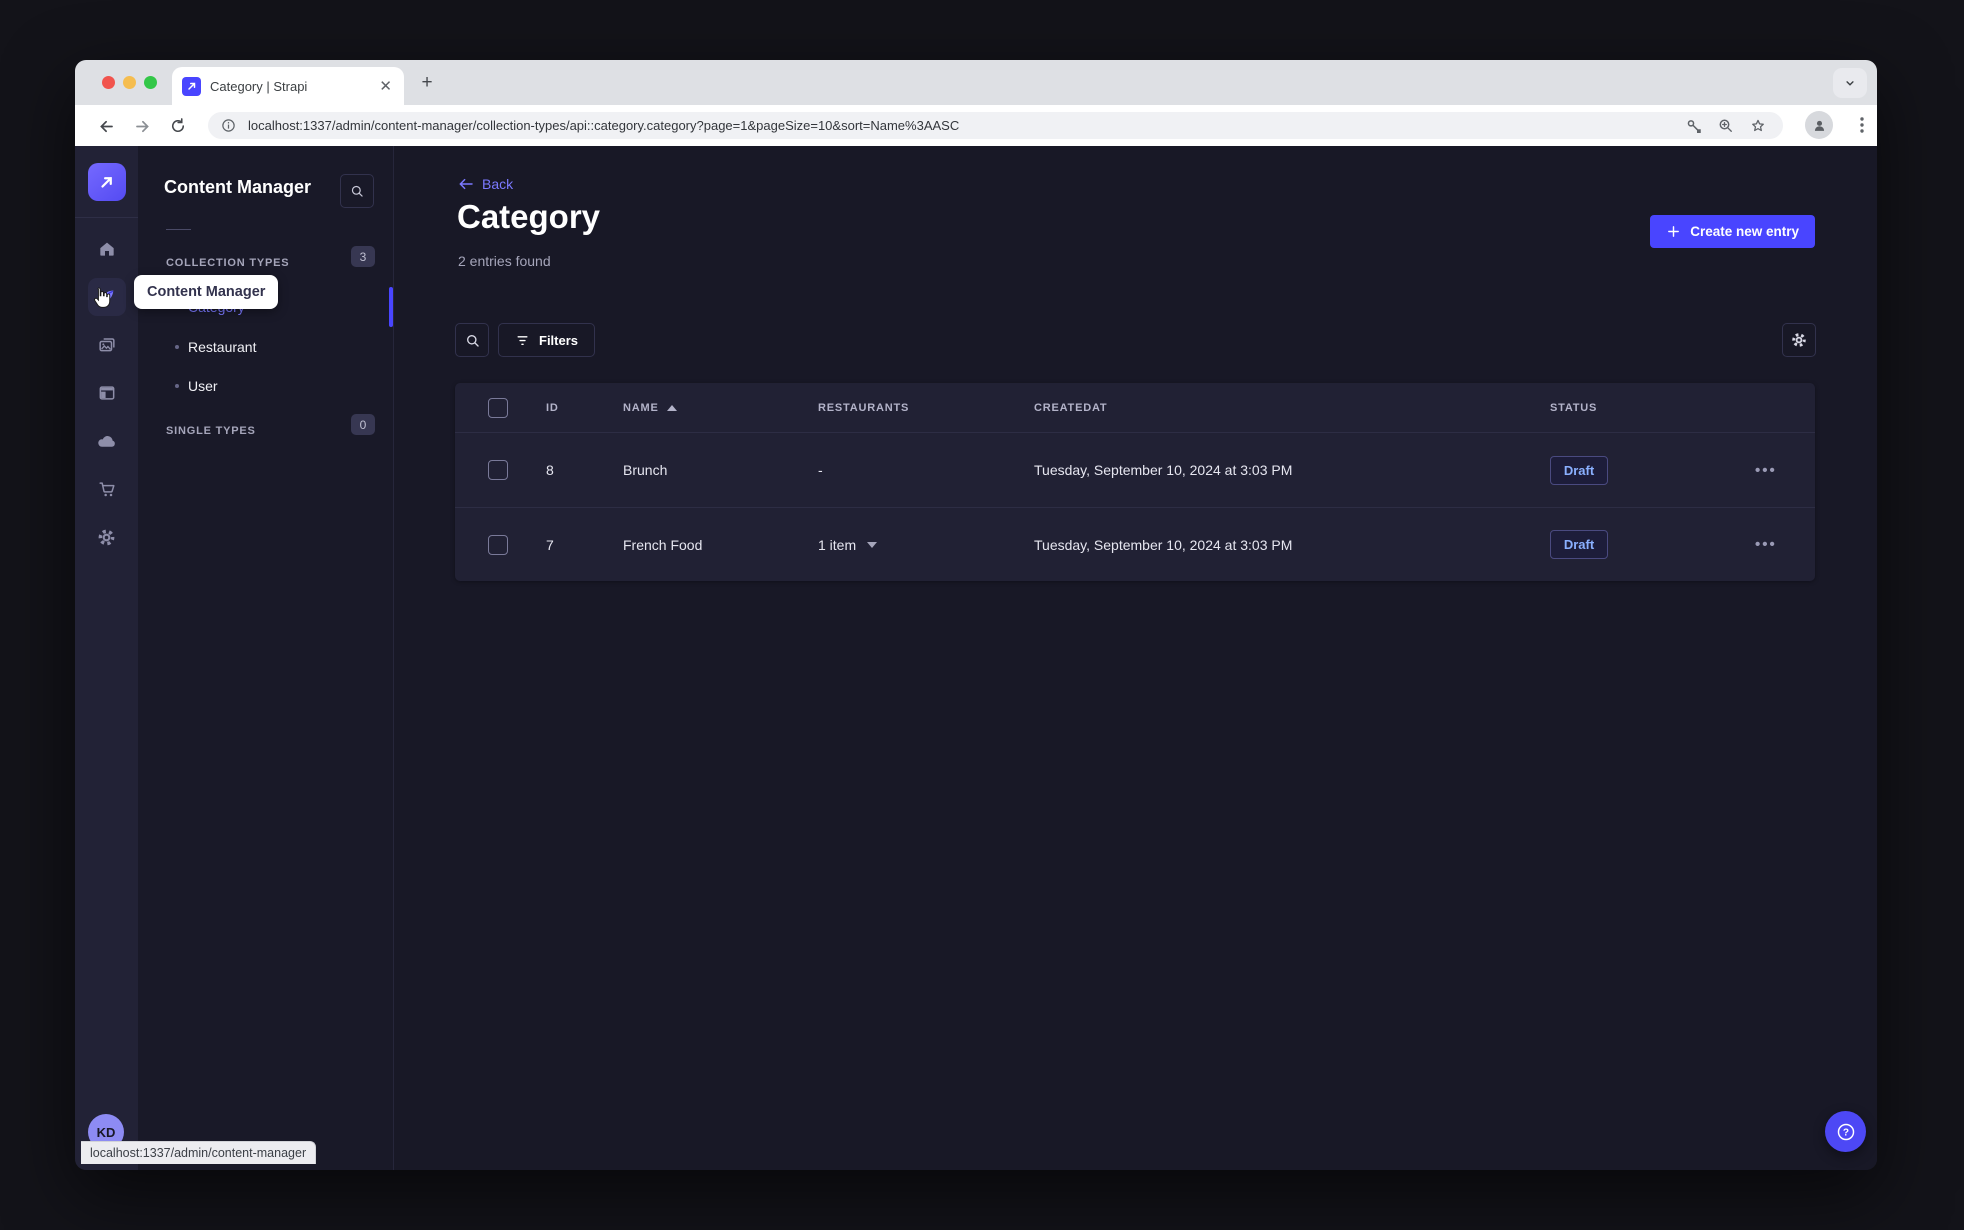 Image resolution: width=1964 pixels, height=1230 pixels. I want to click on profile-icon, so click(1819, 125).